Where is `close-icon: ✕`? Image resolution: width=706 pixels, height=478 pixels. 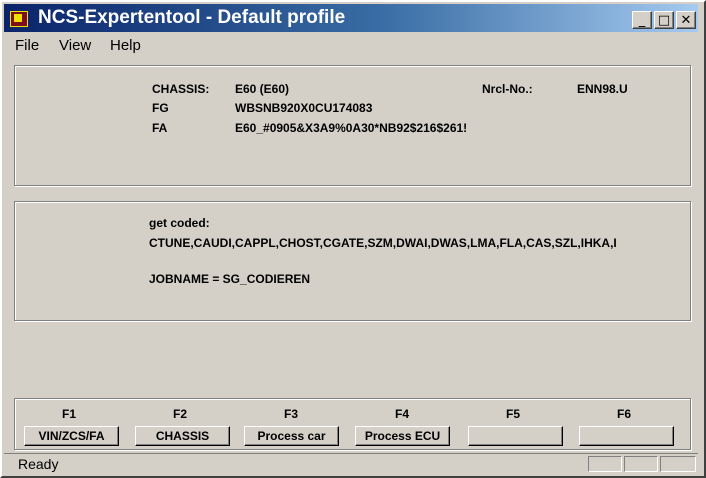 close-icon: ✕ is located at coordinates (686, 20).